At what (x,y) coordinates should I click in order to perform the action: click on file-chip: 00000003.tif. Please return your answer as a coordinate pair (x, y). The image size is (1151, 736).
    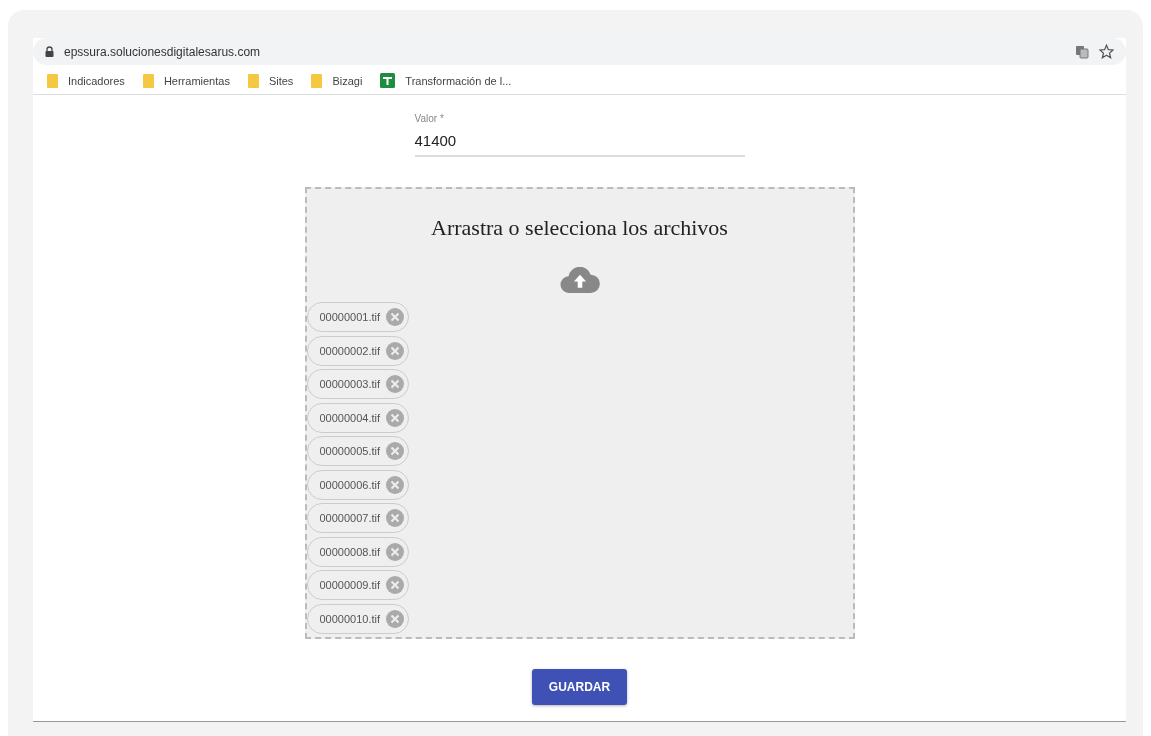
    Looking at the image, I should click on (358, 384).